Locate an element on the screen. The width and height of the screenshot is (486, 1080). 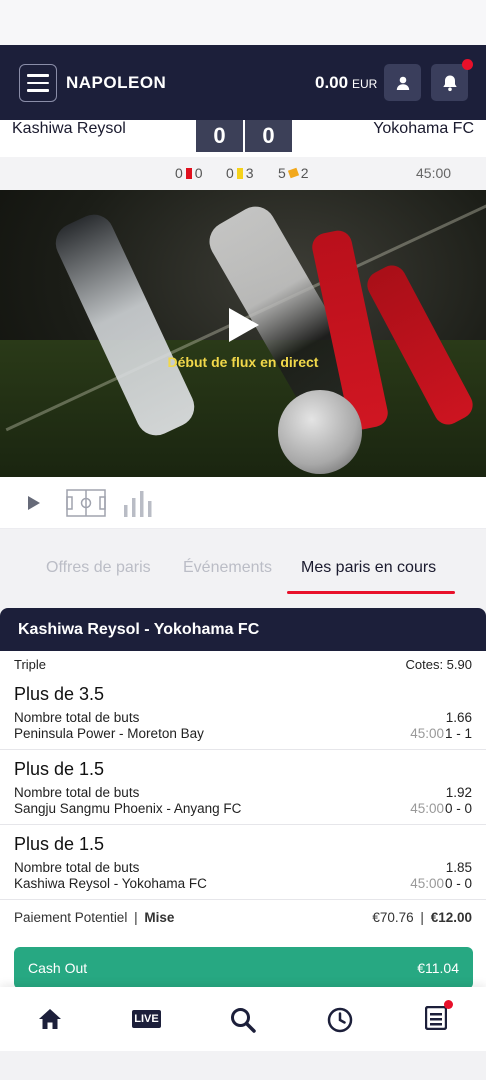
selection-odd: 1.85 is located at coordinates (458, 867).